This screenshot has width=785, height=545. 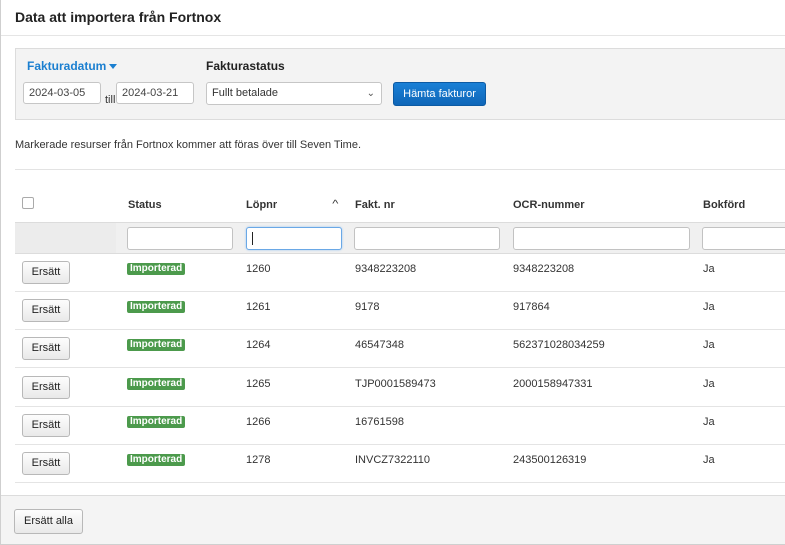 What do you see at coordinates (48, 521) in the screenshot?
I see `replace-all-button: Ersätt alla` at bounding box center [48, 521].